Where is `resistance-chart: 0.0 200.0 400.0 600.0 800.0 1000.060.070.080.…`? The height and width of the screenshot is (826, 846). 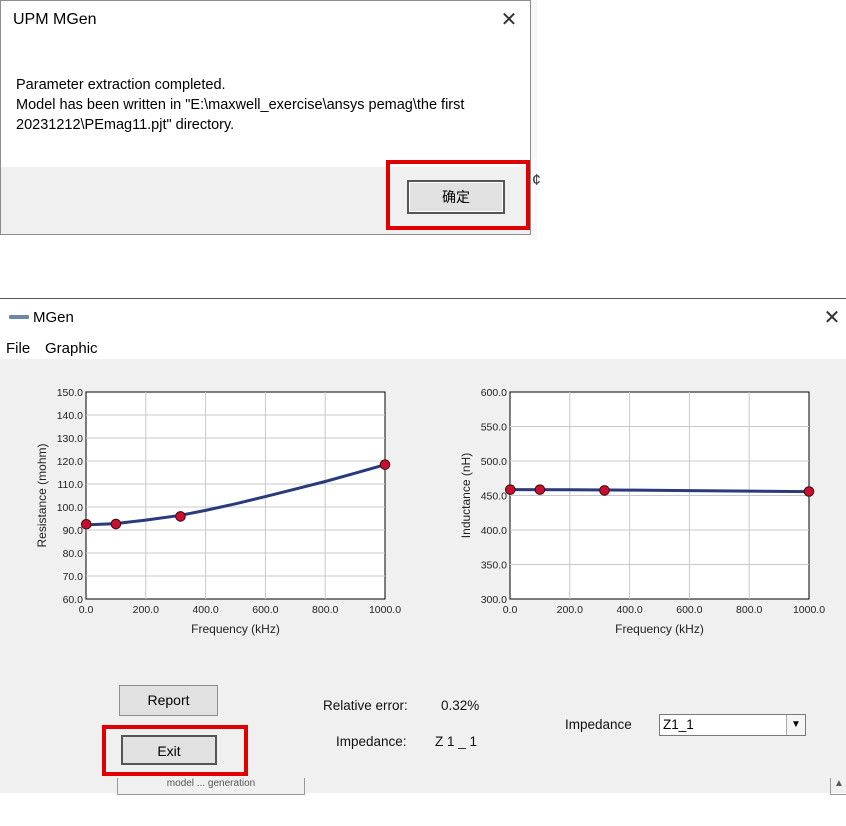
resistance-chart: 0.0 200.0 400.0 600.0 800.0 1000.060.070.080.… is located at coordinates (218, 511).